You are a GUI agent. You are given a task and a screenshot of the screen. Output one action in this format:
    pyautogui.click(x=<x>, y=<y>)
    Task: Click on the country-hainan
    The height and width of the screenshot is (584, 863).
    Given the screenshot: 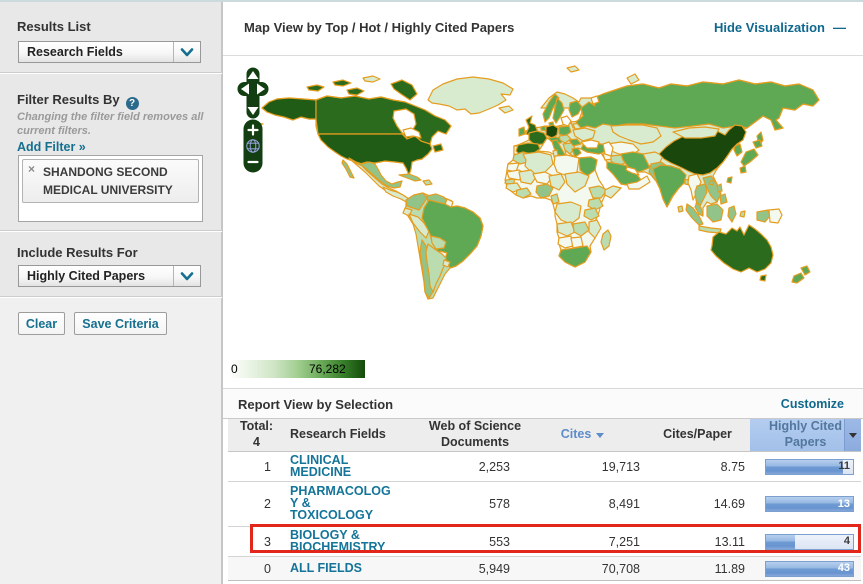 What is the action you would take?
    pyautogui.click(x=711, y=183)
    